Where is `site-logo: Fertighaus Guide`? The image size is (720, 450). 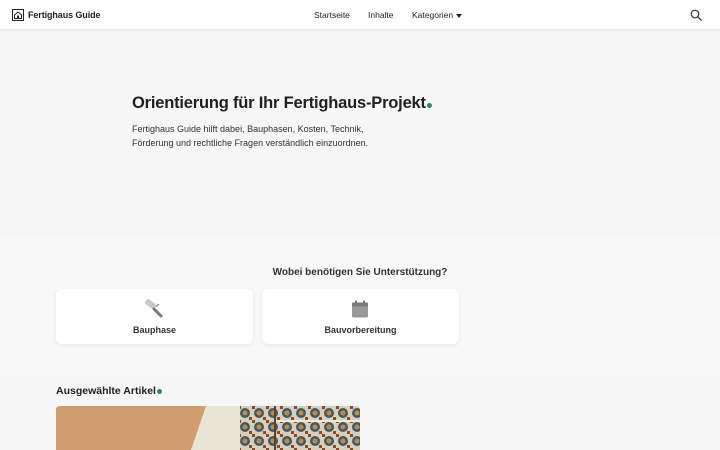 site-logo: Fertighaus Guide is located at coordinates (56, 15).